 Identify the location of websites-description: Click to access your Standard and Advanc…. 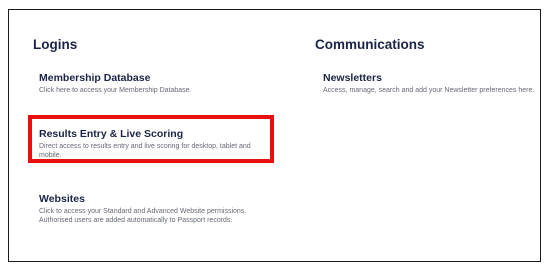
(143, 216).